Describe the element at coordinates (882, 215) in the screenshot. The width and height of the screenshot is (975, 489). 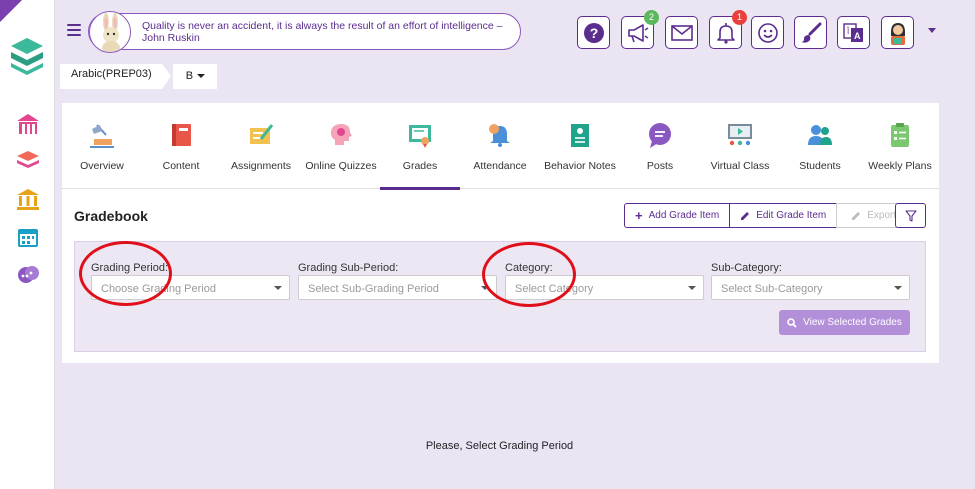
I see `export-label: Export` at that location.